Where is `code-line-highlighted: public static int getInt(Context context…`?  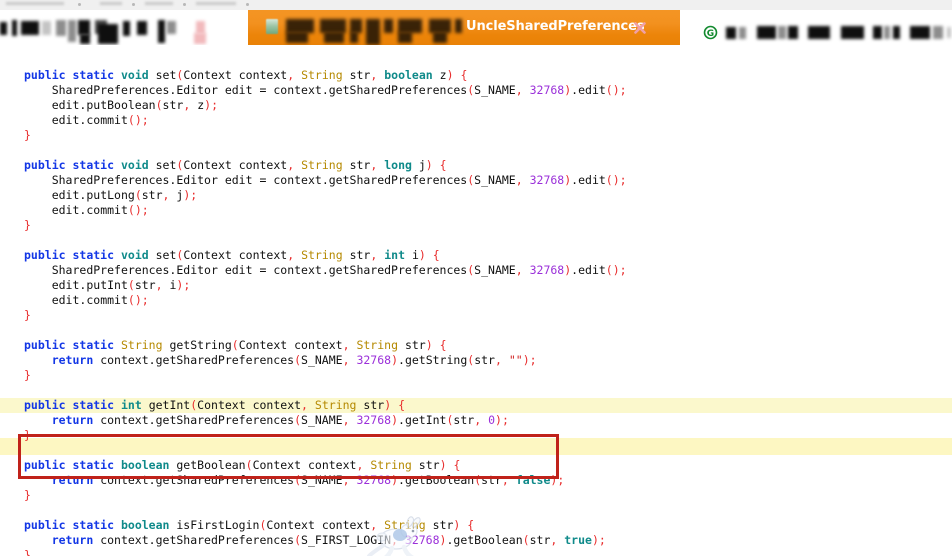
code-line-highlighted: public static int getInt(Context context… is located at coordinates (476, 405).